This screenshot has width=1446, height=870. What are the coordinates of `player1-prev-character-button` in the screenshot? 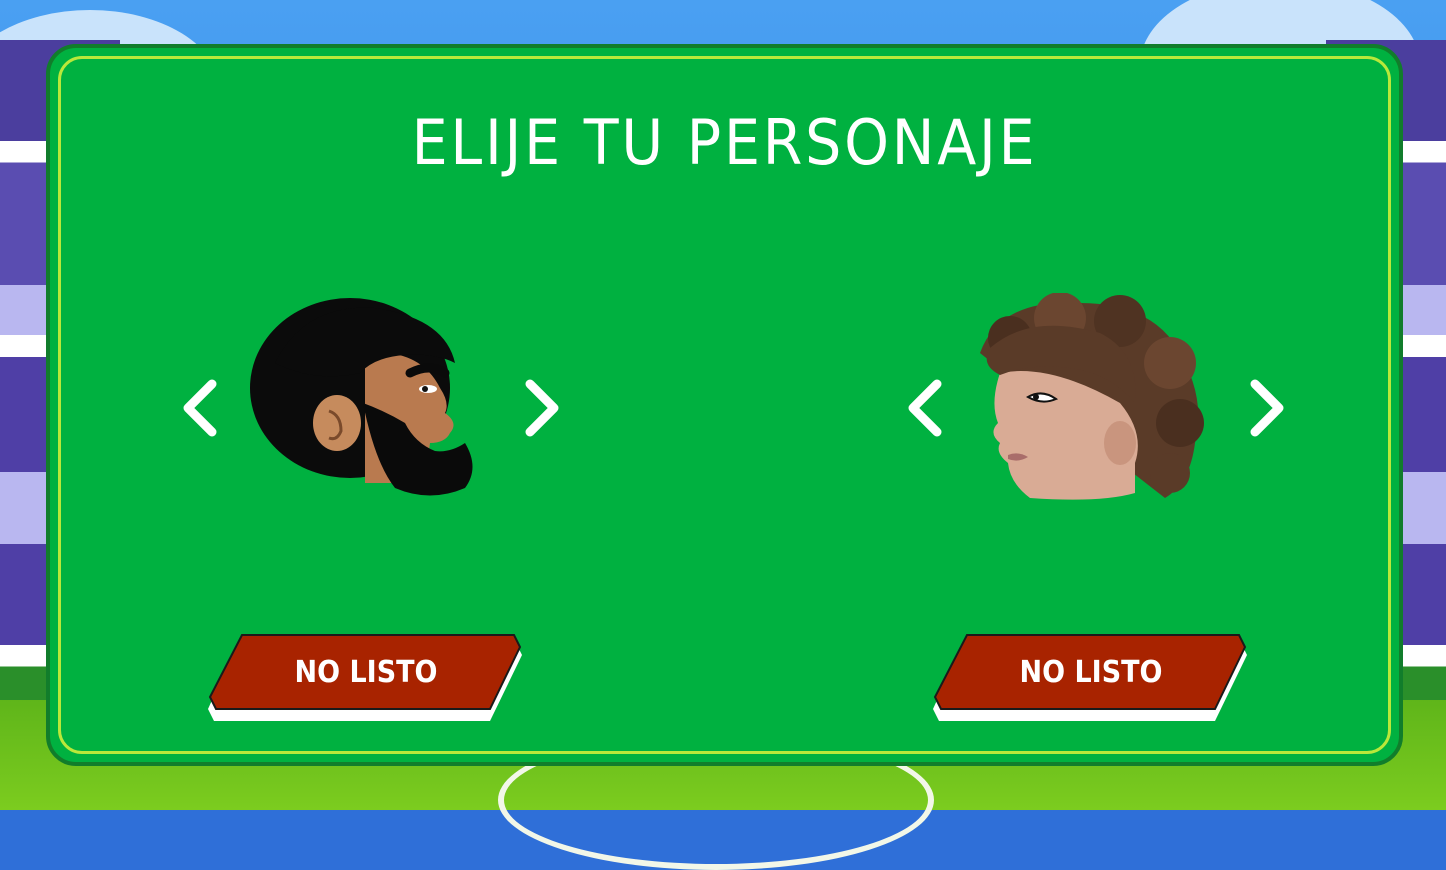 It's located at (200, 408).